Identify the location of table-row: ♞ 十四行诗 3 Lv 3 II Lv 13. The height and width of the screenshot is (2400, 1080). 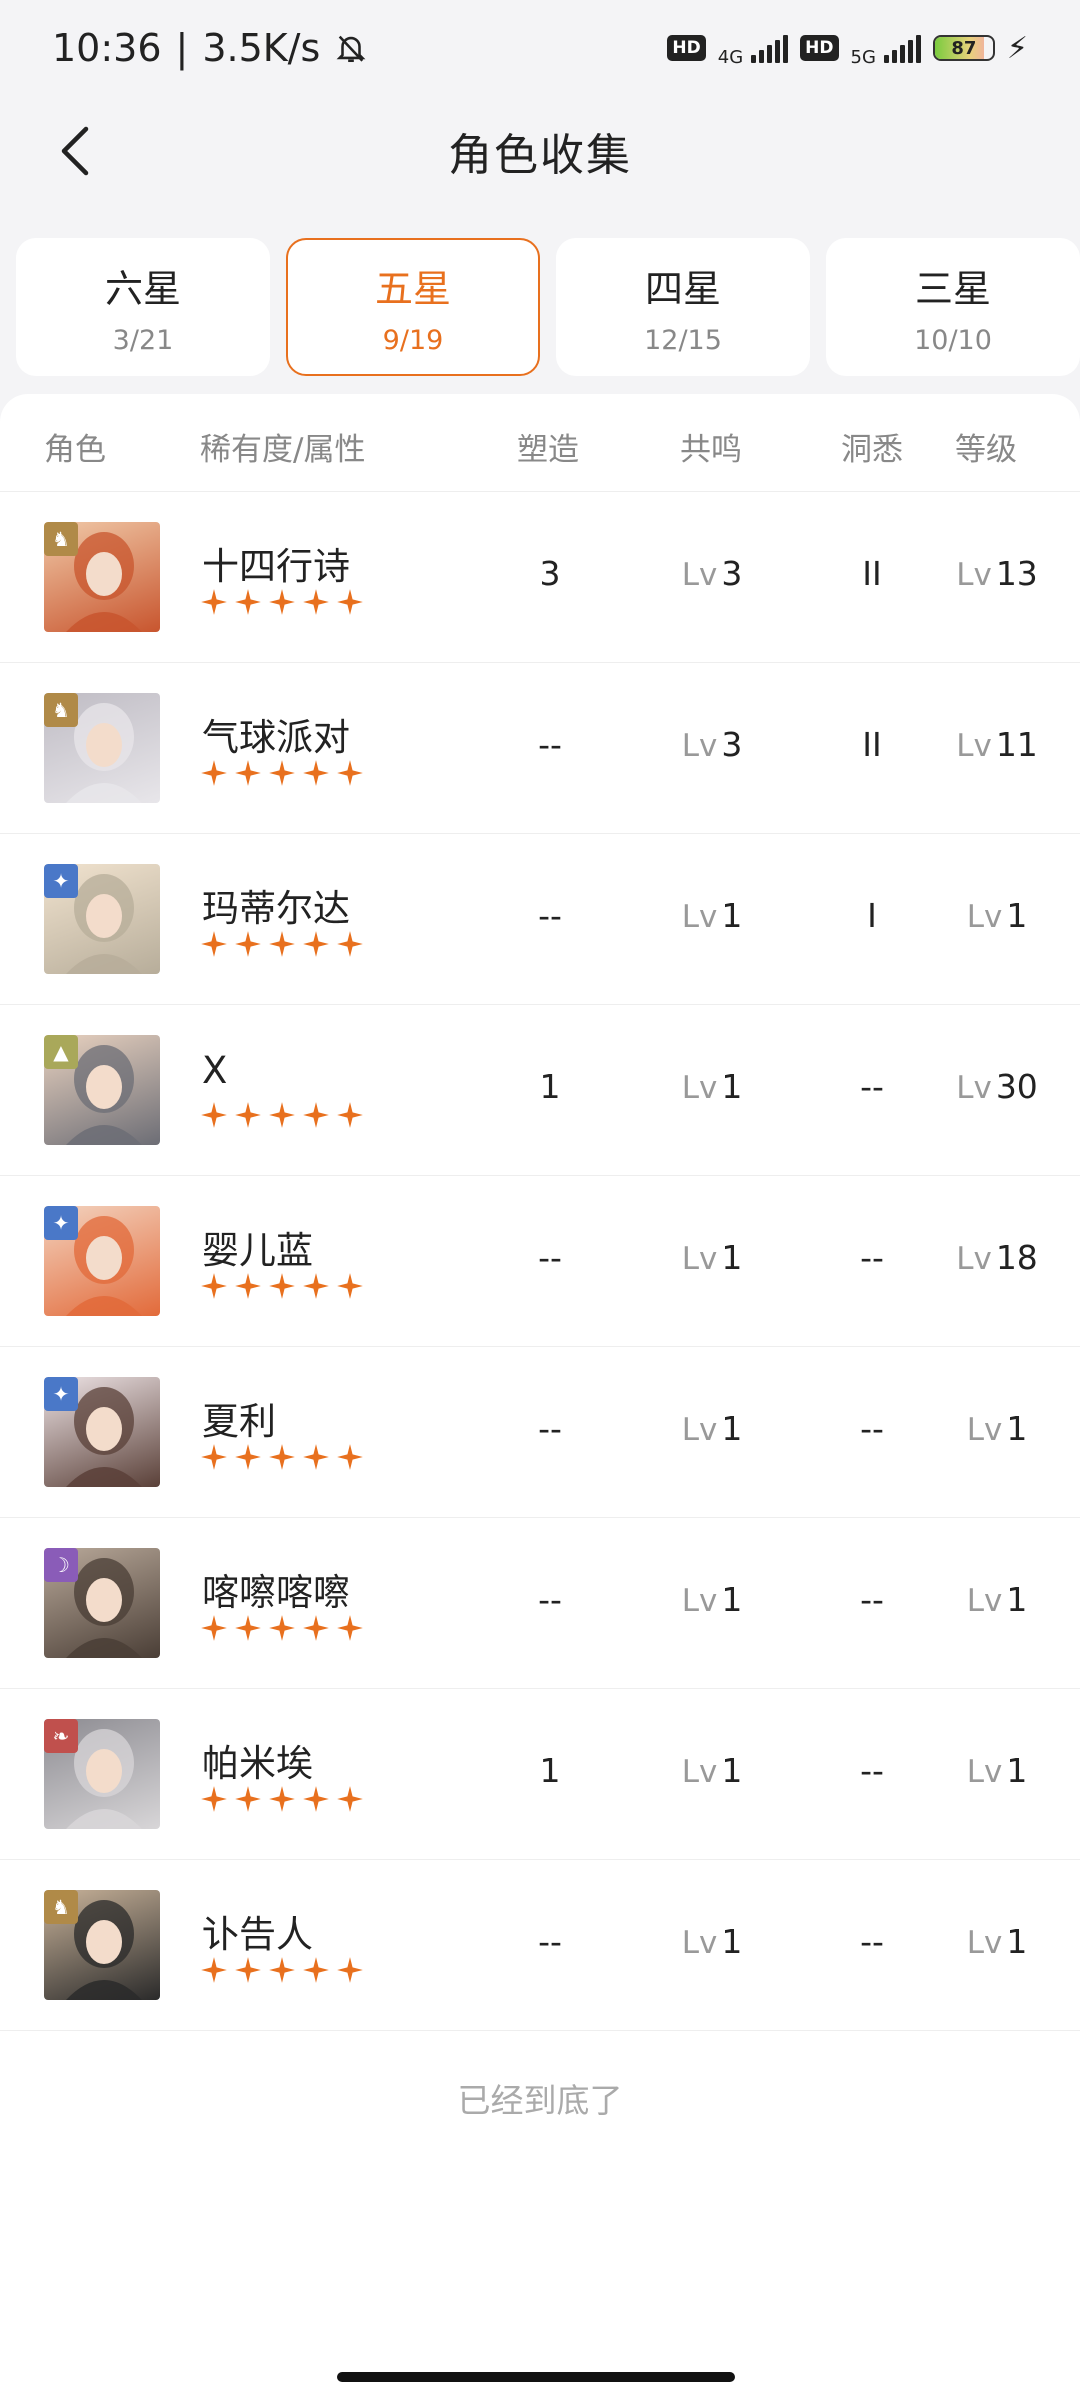
(540, 577).